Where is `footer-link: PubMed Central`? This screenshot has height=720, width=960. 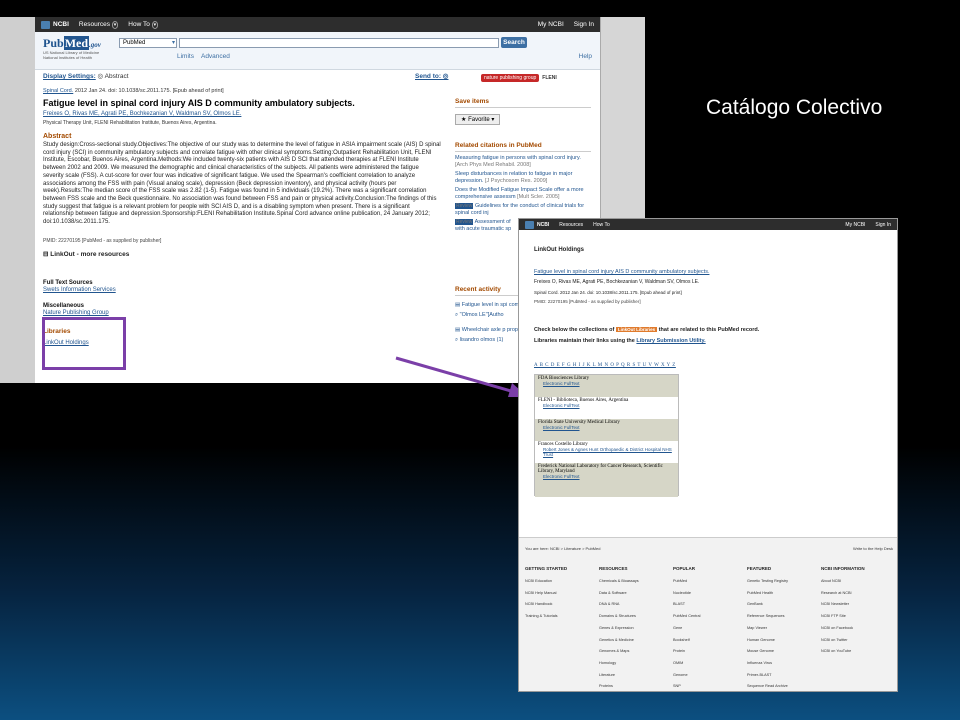
footer-link: PubMed Central is located at coordinates (710, 617).